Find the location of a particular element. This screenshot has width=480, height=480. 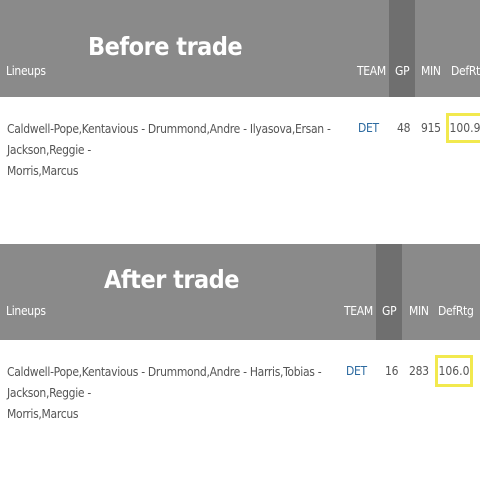

min-cell: 915 is located at coordinates (431, 128).